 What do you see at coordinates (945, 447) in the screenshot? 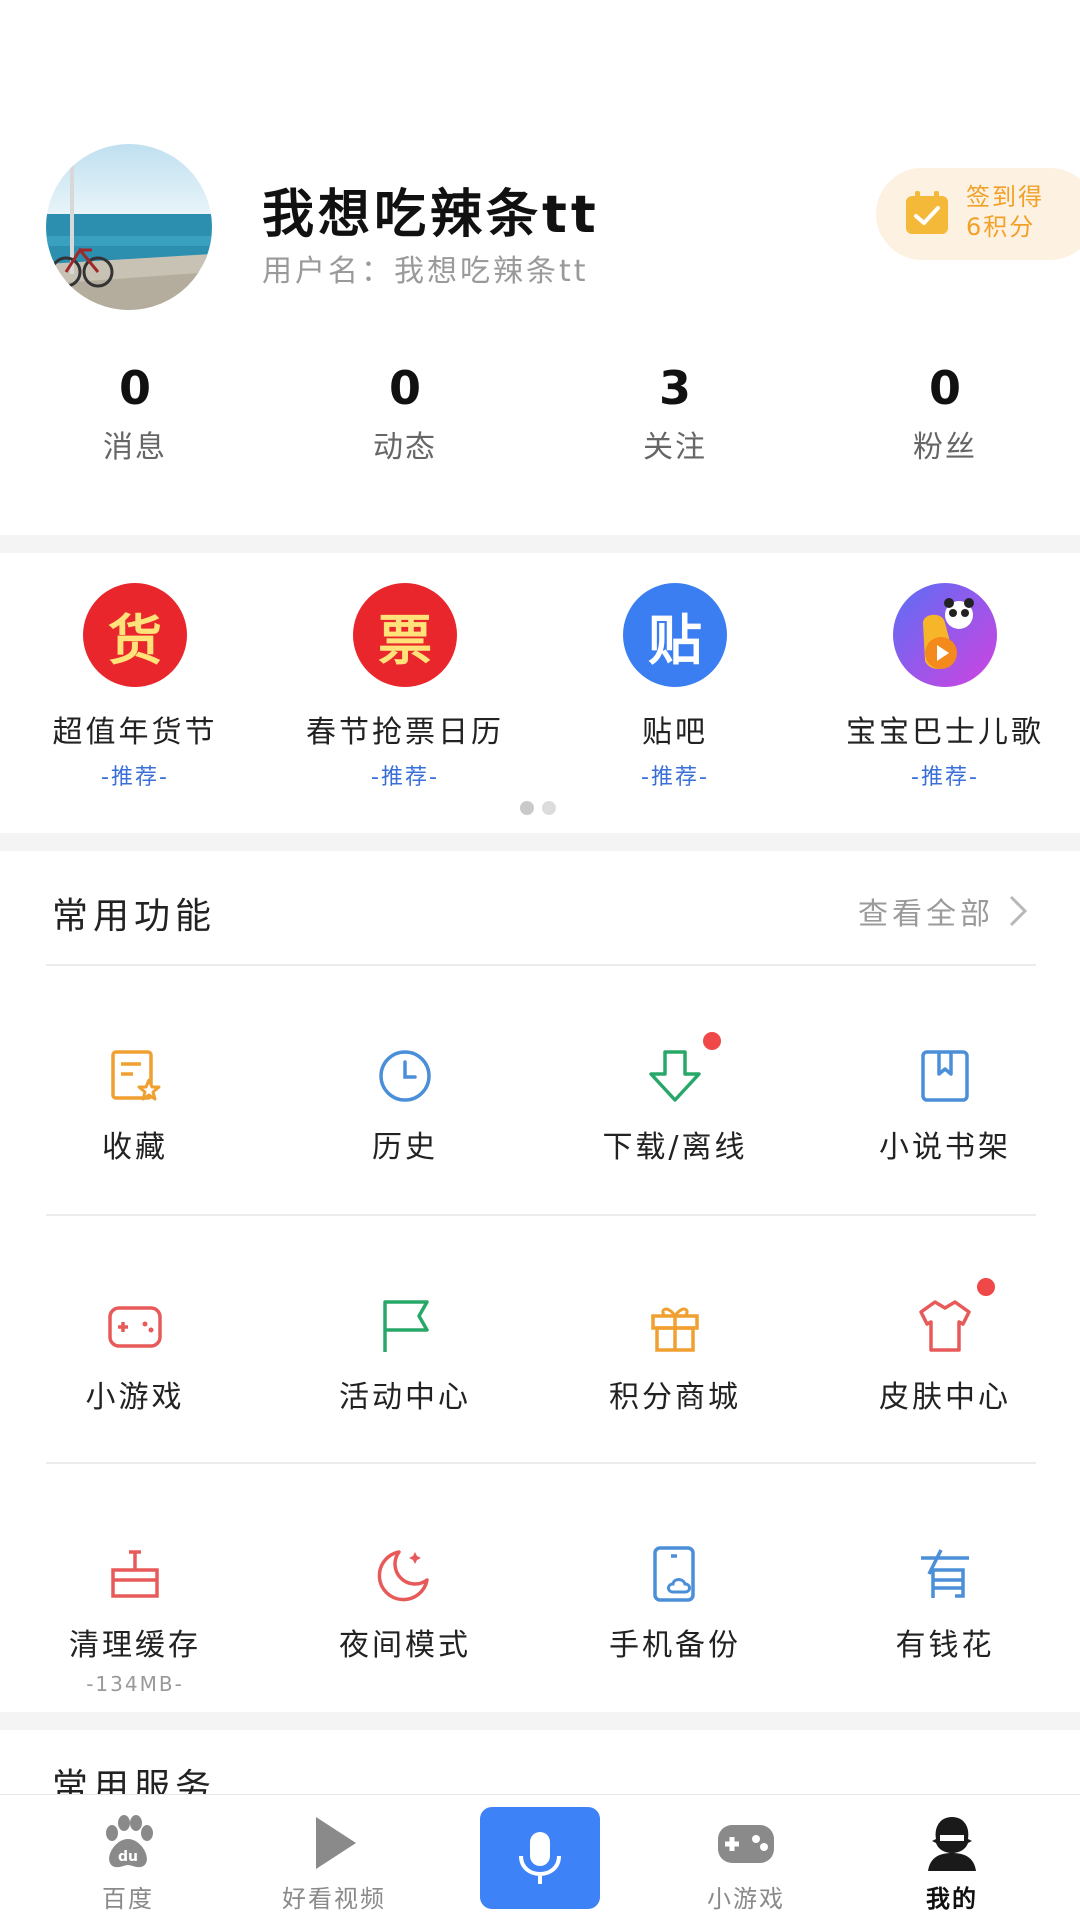
I see `stat-label: 粉丝` at bounding box center [945, 447].